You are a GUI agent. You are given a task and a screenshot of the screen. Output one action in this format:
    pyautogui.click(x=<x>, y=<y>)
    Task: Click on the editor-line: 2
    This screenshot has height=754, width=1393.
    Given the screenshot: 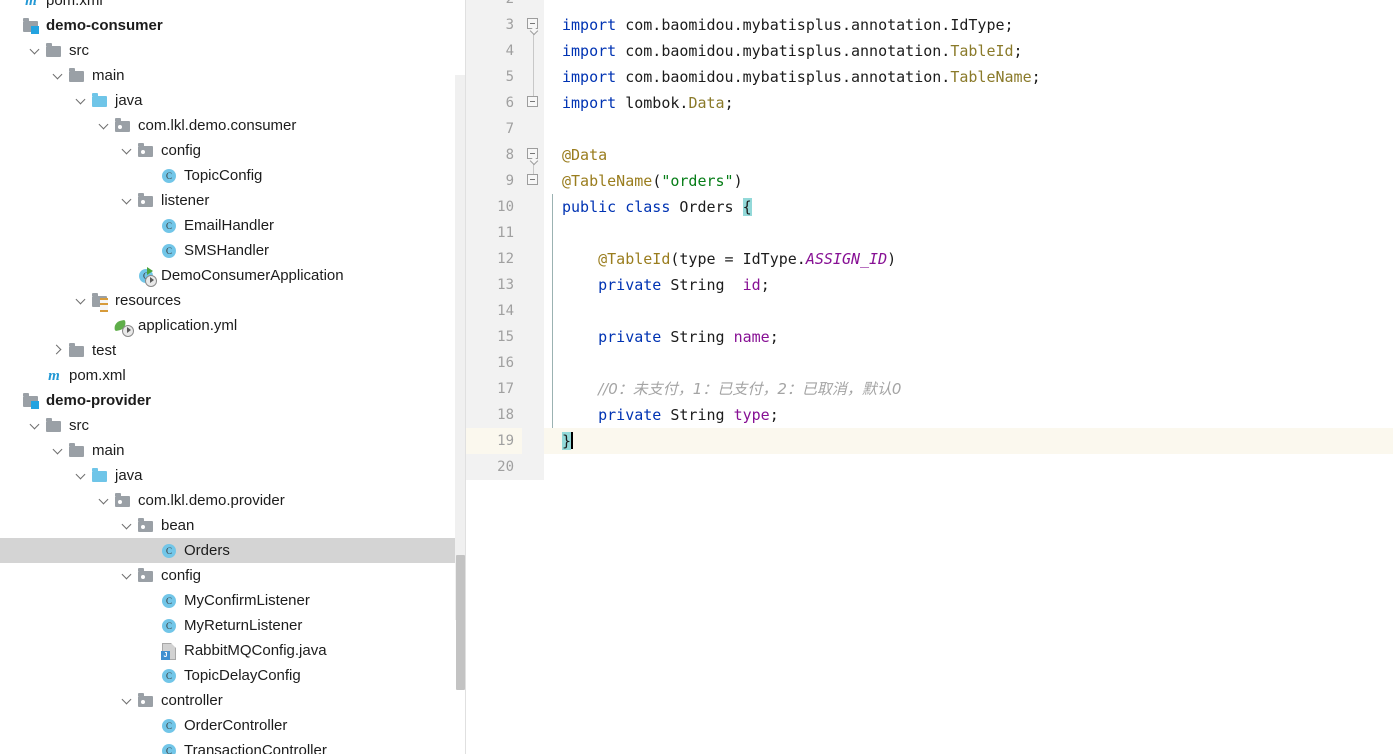 What is the action you would take?
    pyautogui.click(x=929, y=6)
    